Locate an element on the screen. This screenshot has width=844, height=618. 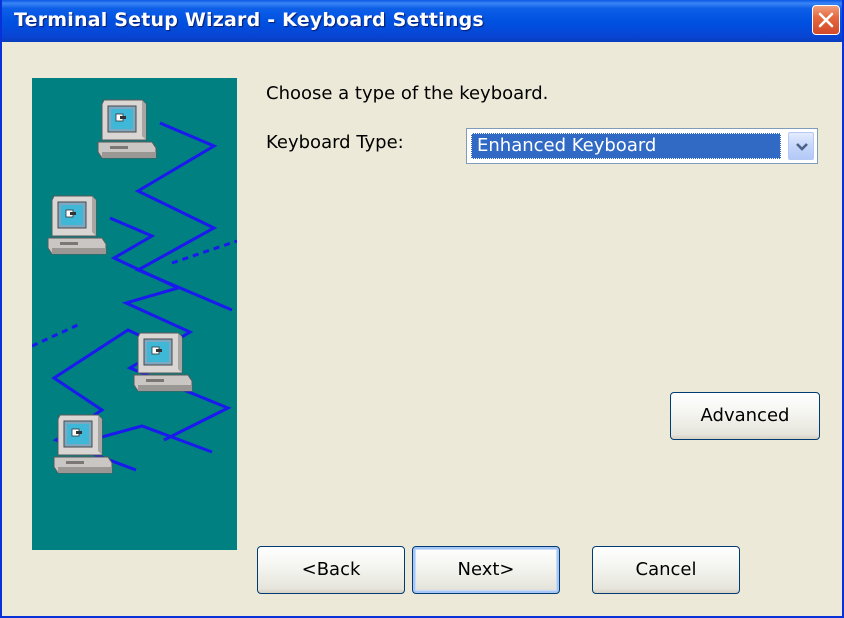
keyboard-type-label: Keyboard Type: is located at coordinates (335, 142).